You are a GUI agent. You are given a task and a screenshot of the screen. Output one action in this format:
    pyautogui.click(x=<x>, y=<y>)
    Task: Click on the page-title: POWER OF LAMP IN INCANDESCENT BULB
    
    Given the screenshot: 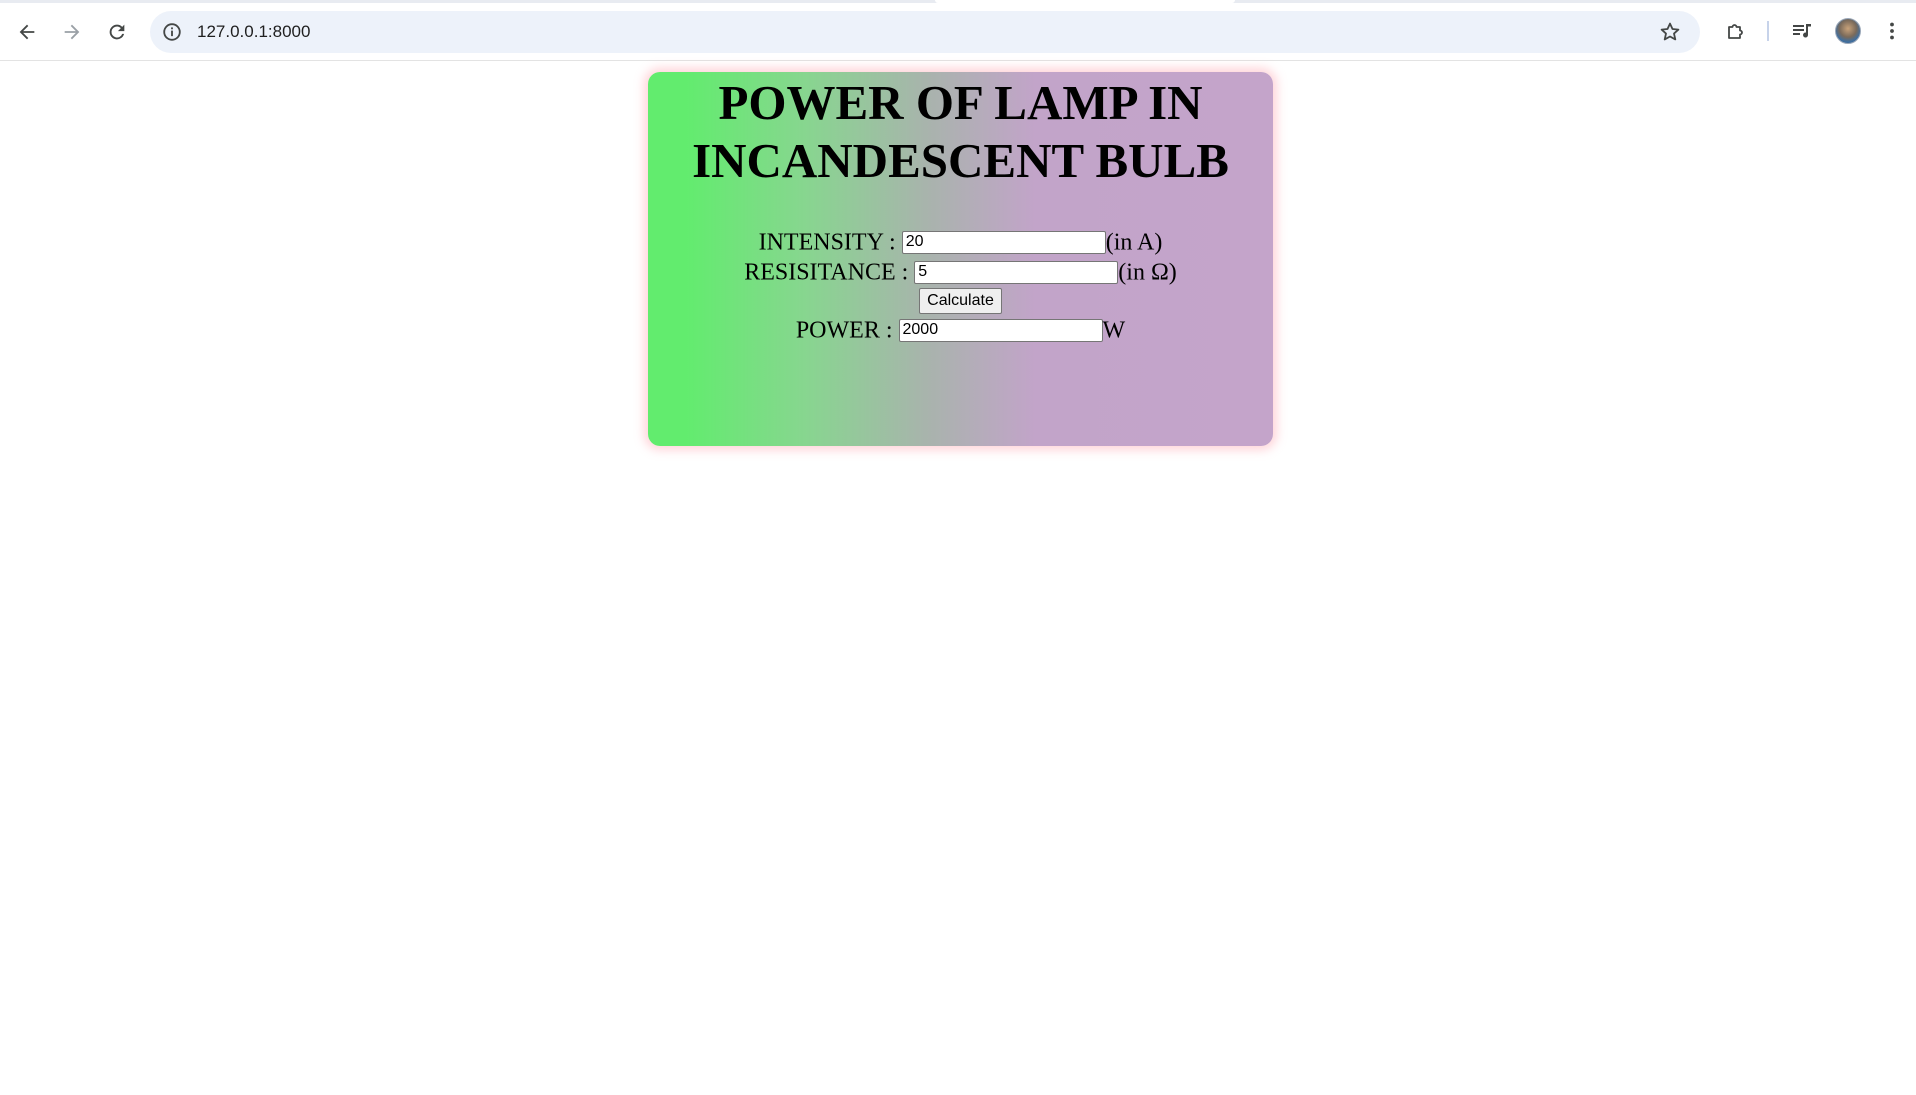 What is the action you would take?
    pyautogui.click(x=960, y=131)
    